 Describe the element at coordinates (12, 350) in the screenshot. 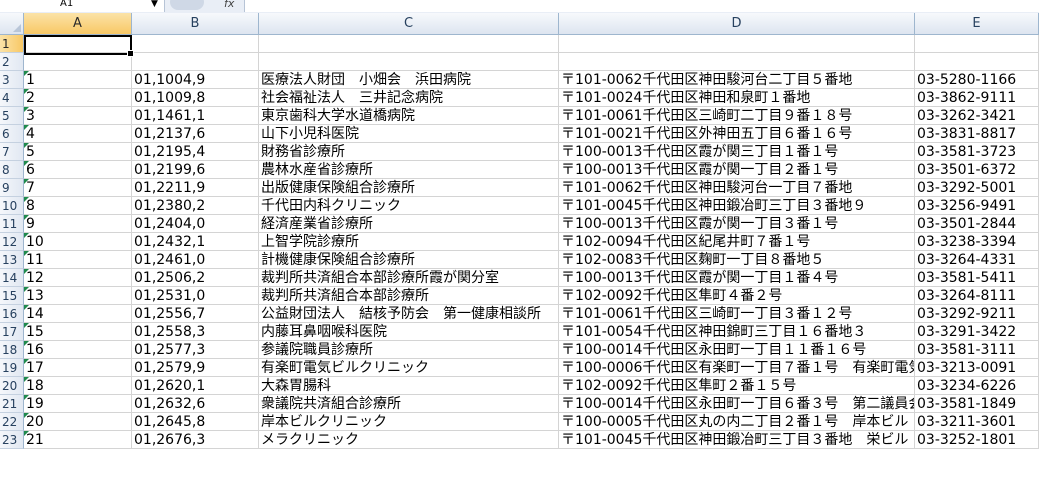

I see `row-header: 18` at that location.